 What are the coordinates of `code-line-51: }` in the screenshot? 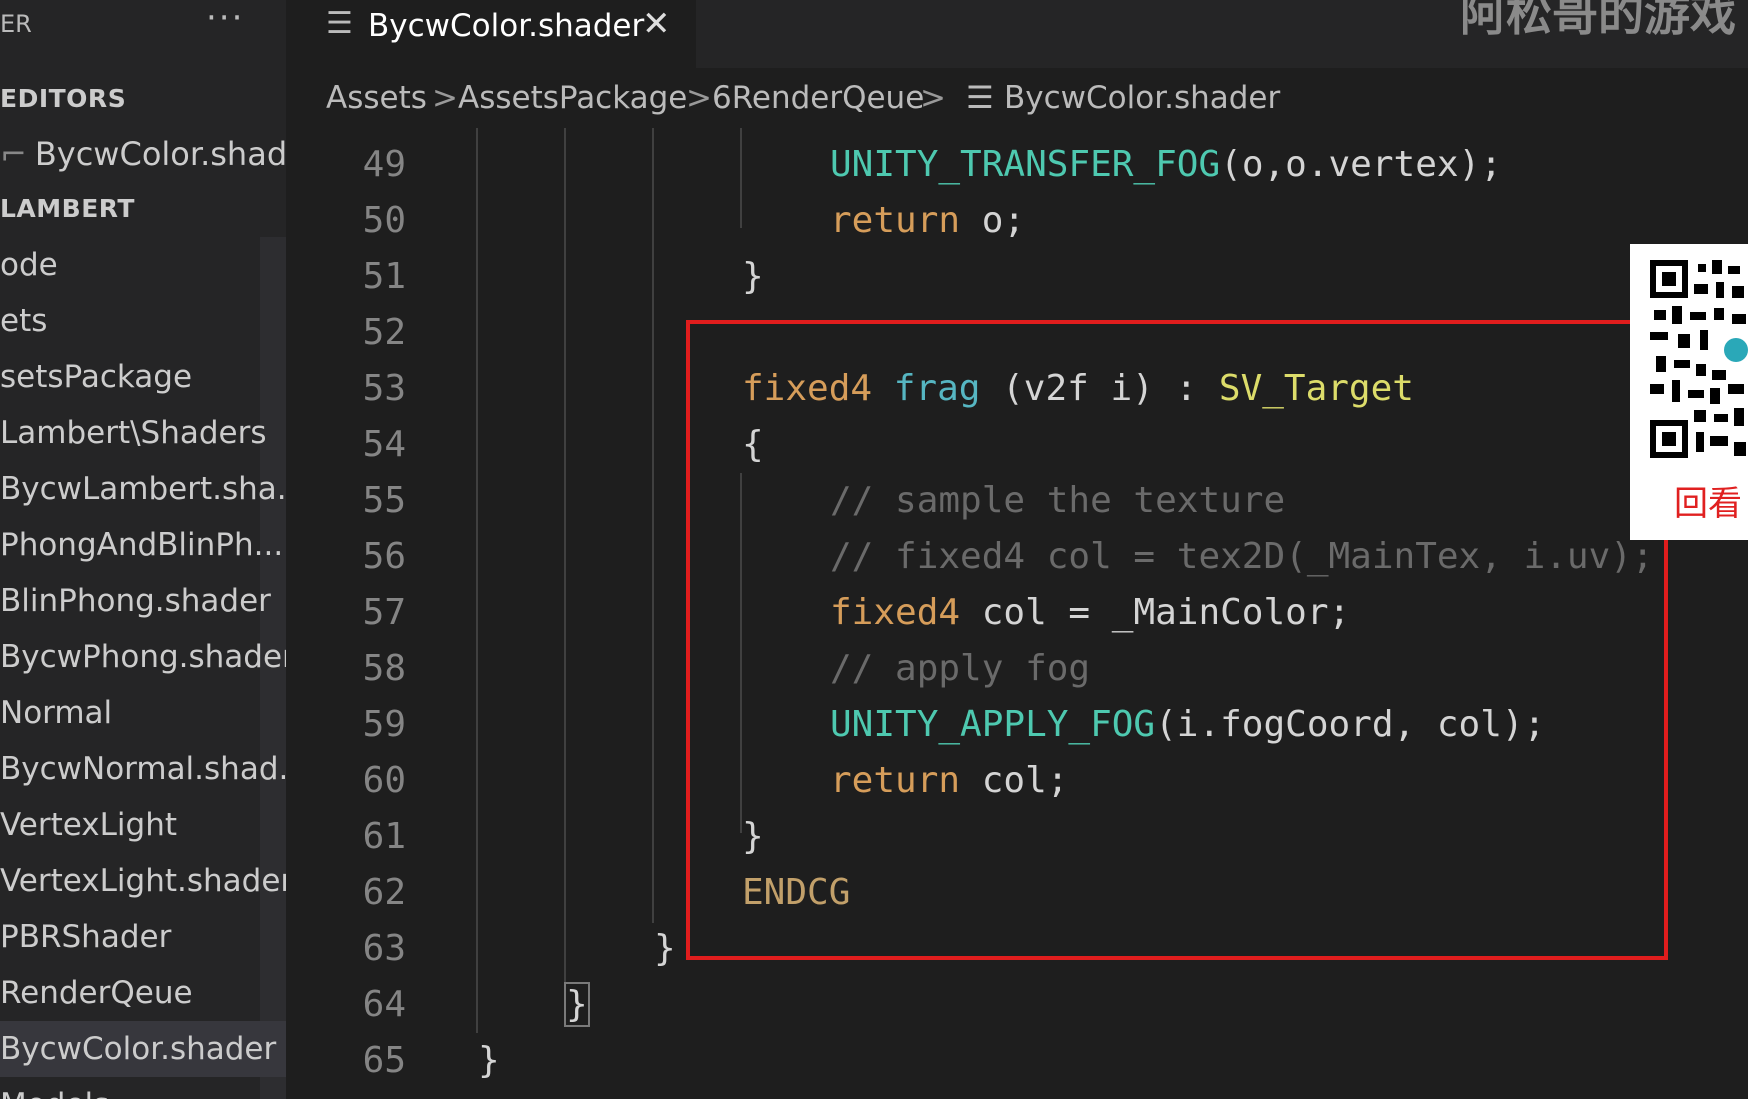 It's located at (753, 276).